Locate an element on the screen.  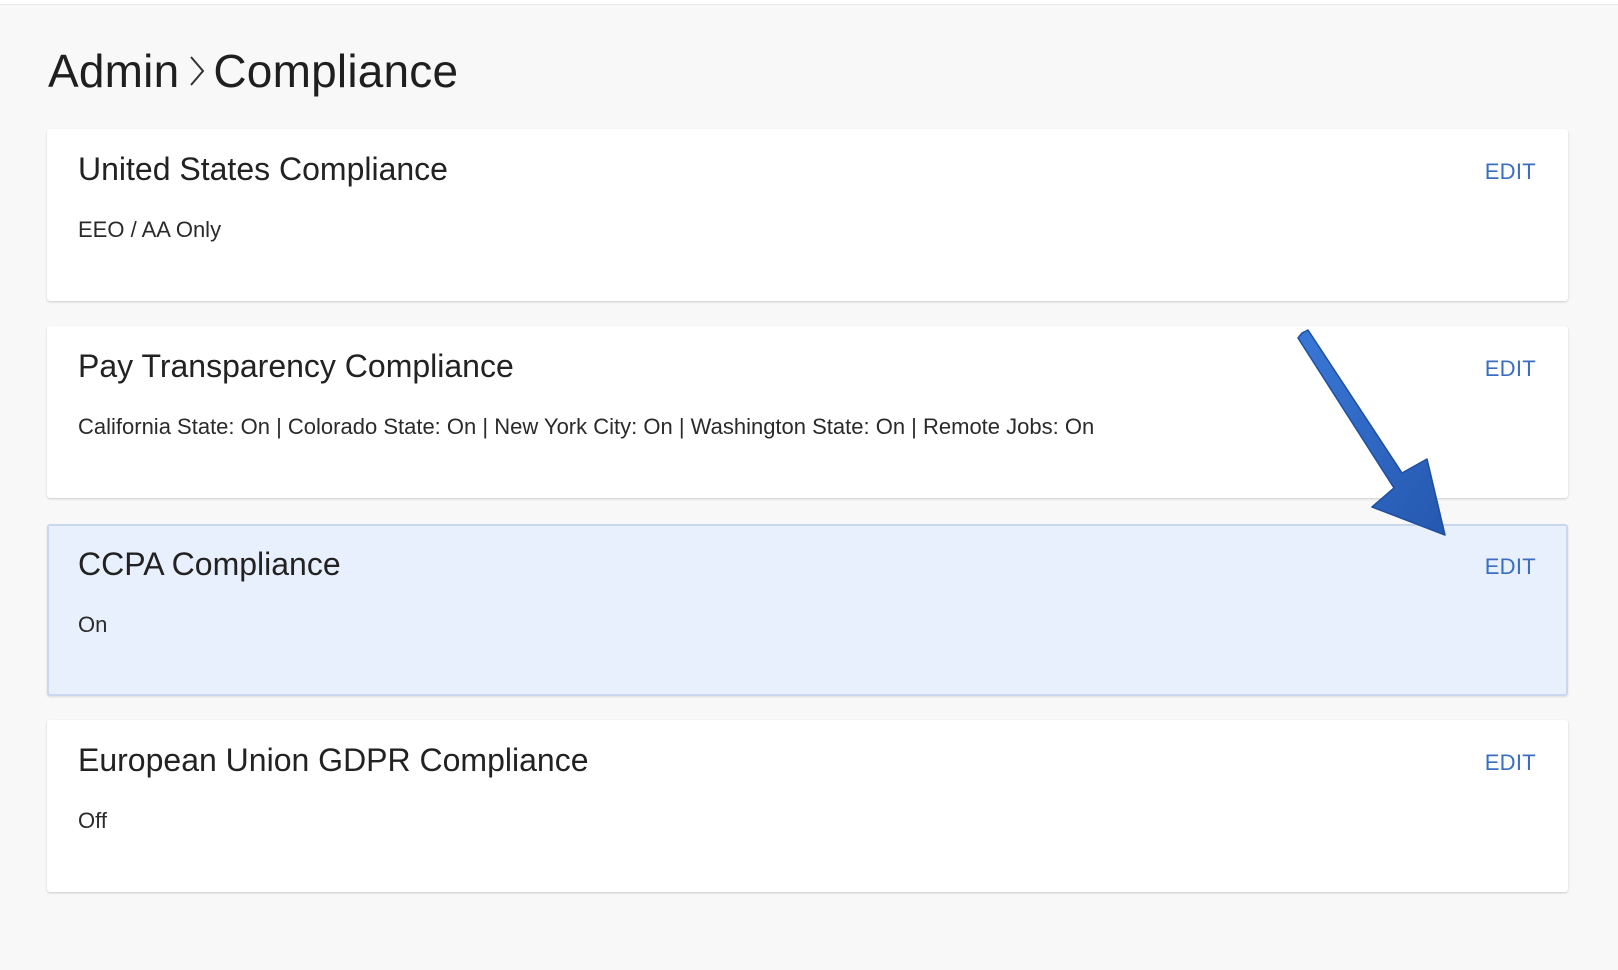
section-title: European Union GDPR Compliance is located at coordinates (333, 760).